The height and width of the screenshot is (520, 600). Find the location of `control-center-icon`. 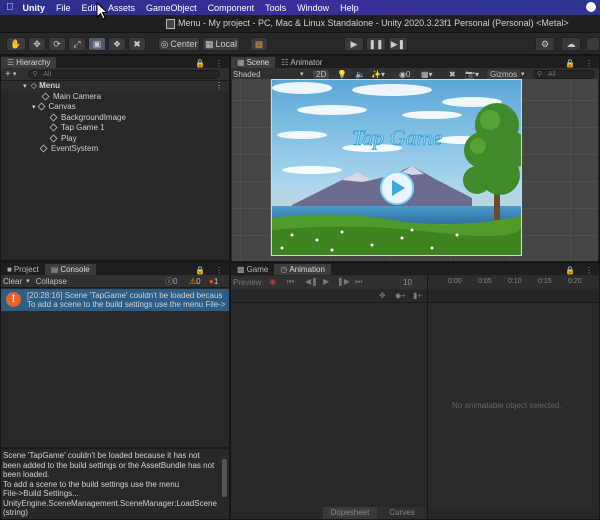

control-center-icon is located at coordinates (591, 7).